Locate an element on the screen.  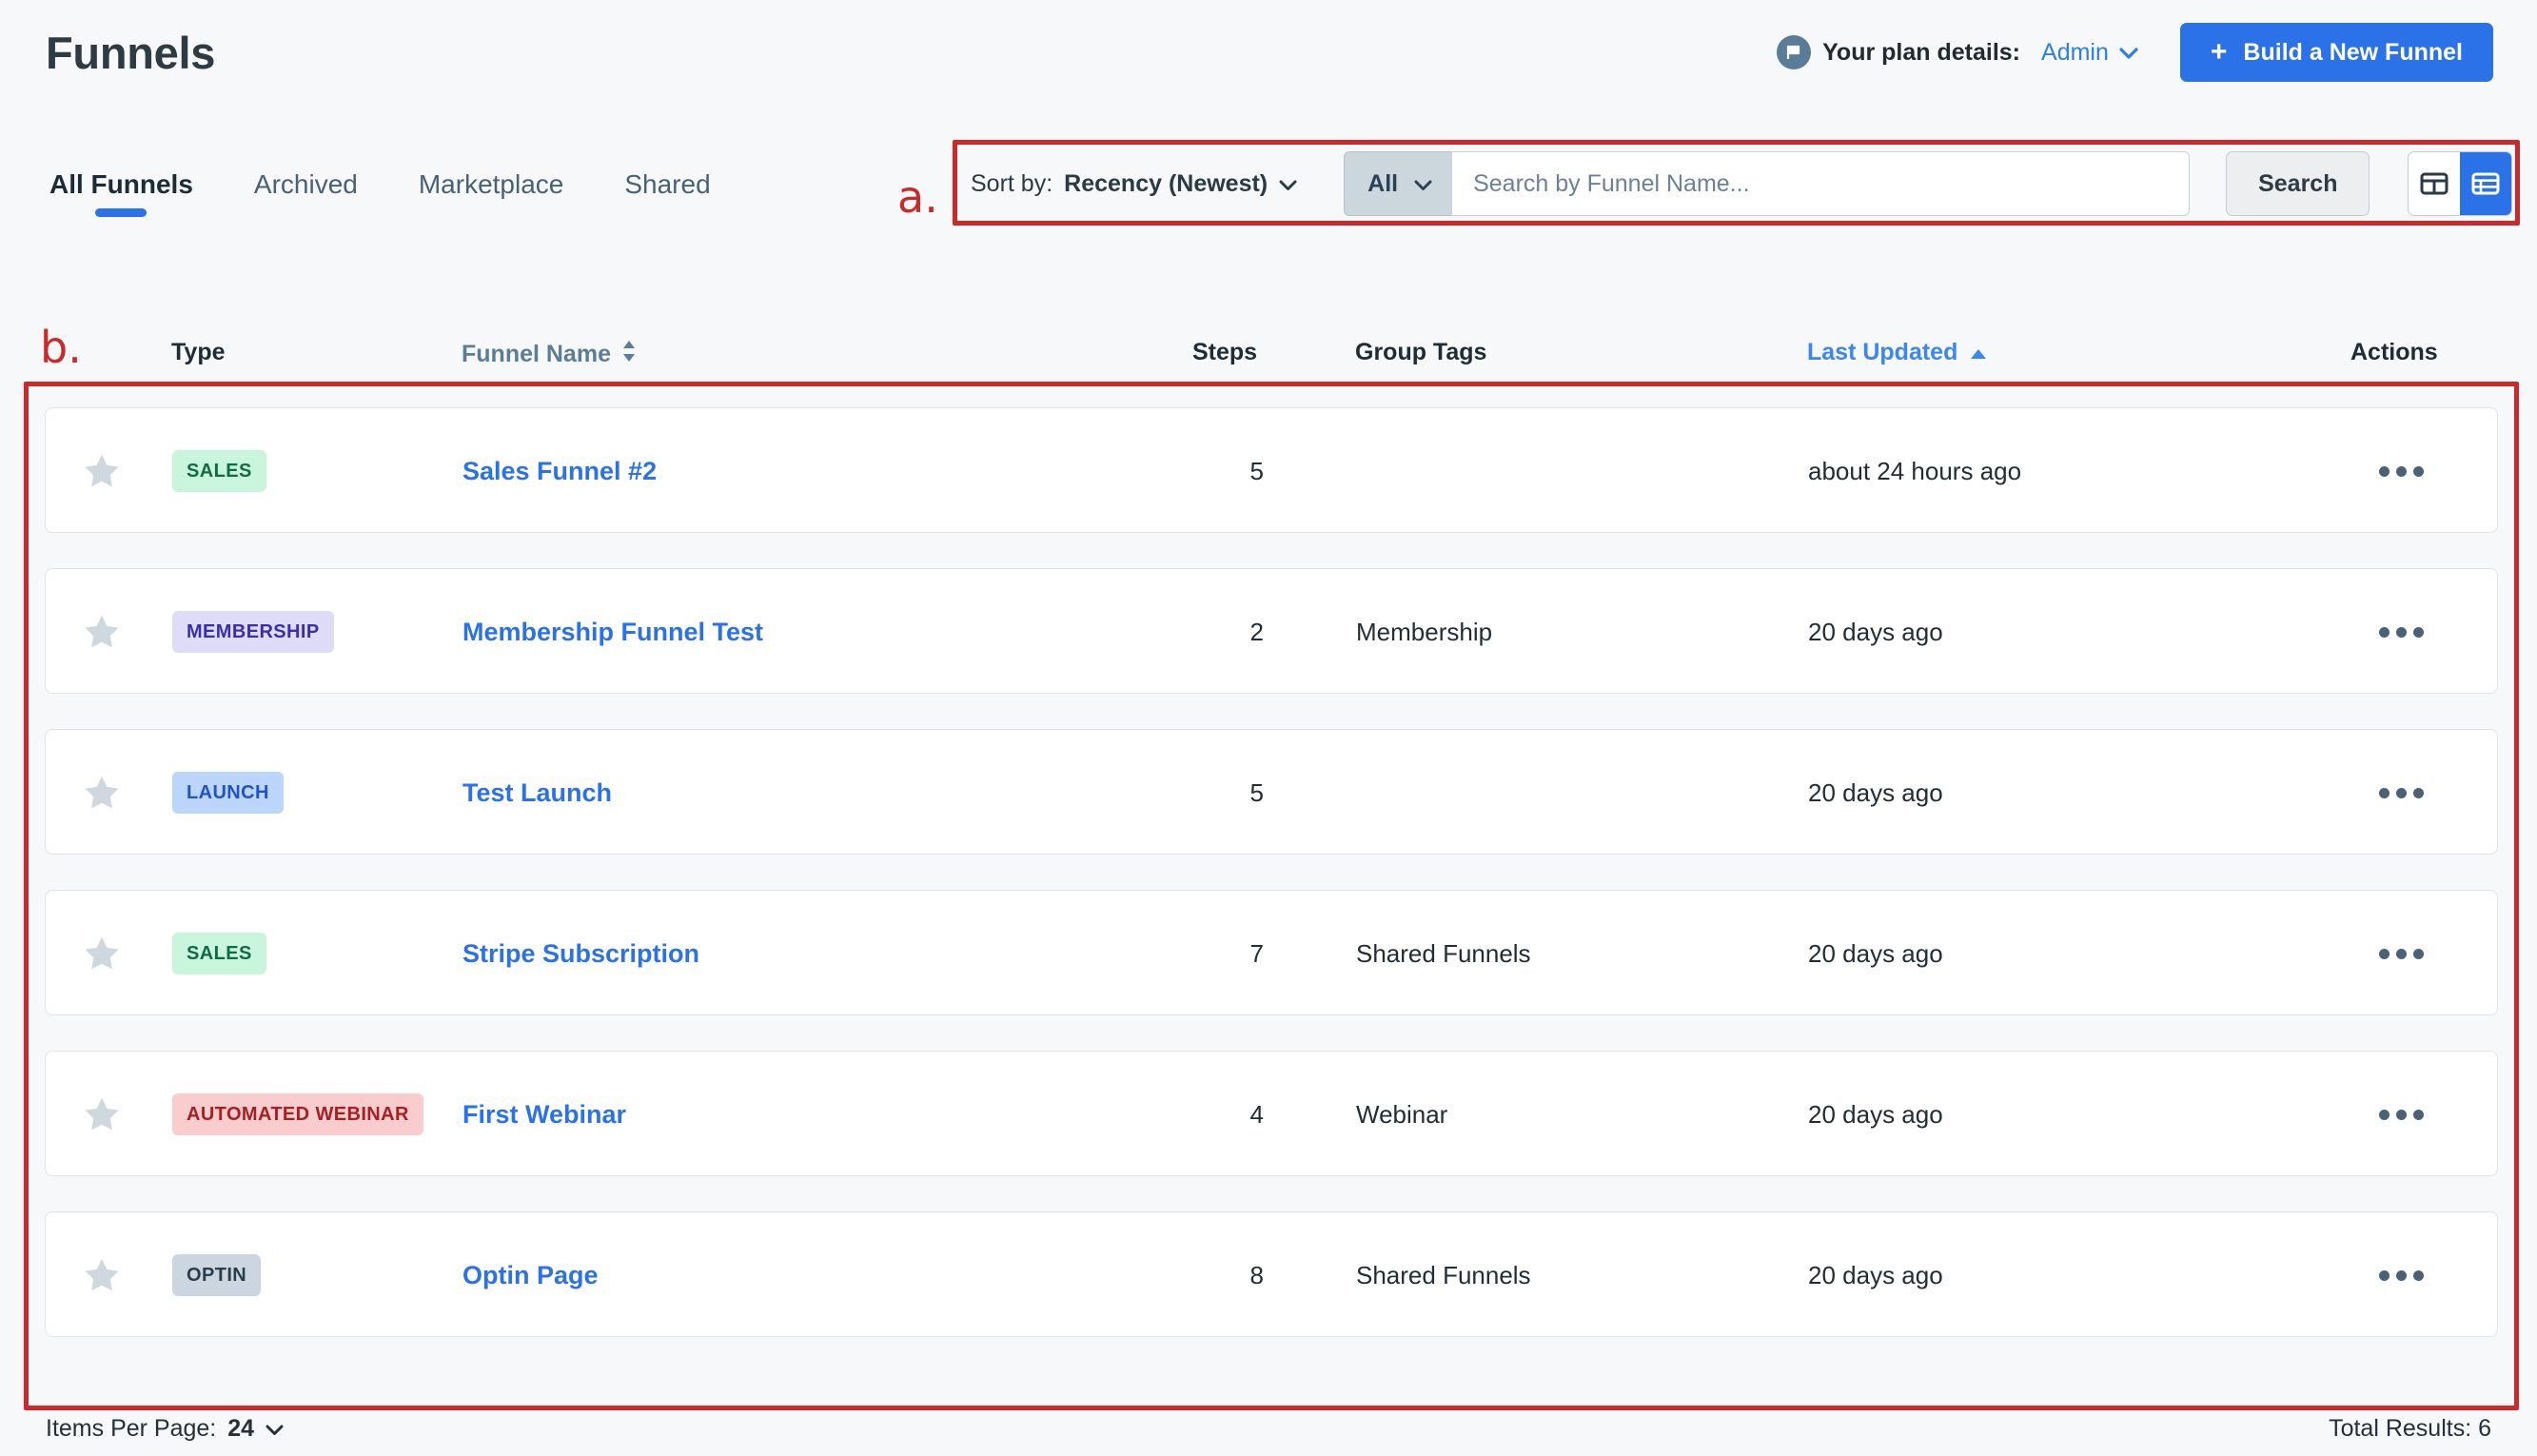
sort-updown-icon is located at coordinates (629, 354).